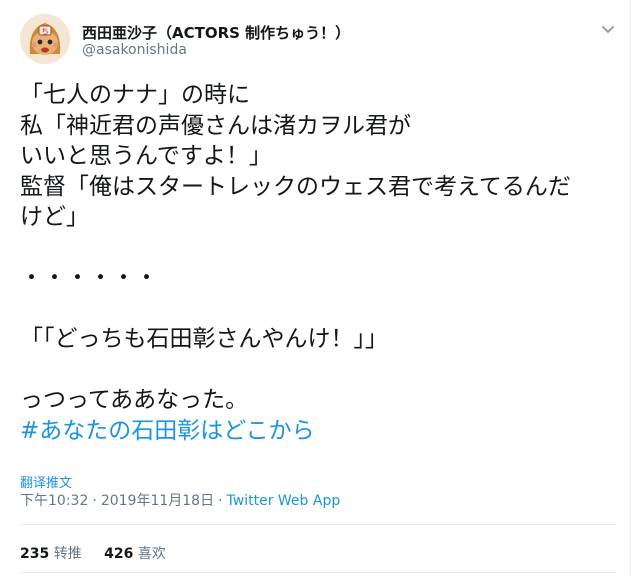 The height and width of the screenshot is (576, 633). Describe the element at coordinates (157, 501) in the screenshot. I see `tweet-date: 2019年11月18日` at that location.